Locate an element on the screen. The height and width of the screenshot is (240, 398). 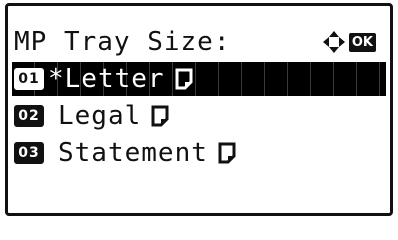
item-label: Legal is located at coordinates (100, 116).